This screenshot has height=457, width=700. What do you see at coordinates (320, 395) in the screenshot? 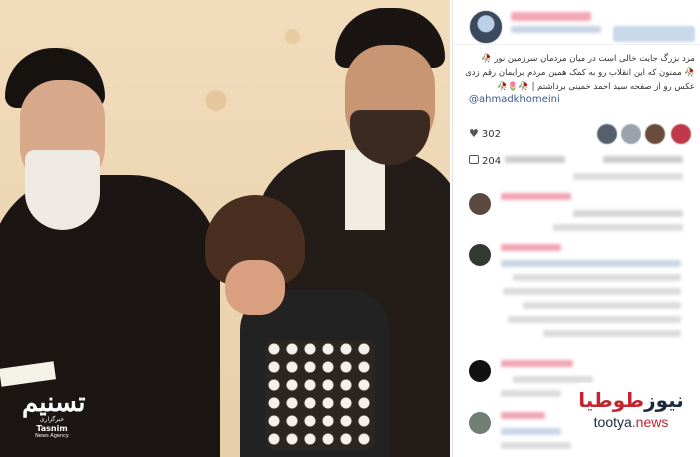
I see `child-vest` at bounding box center [320, 395].